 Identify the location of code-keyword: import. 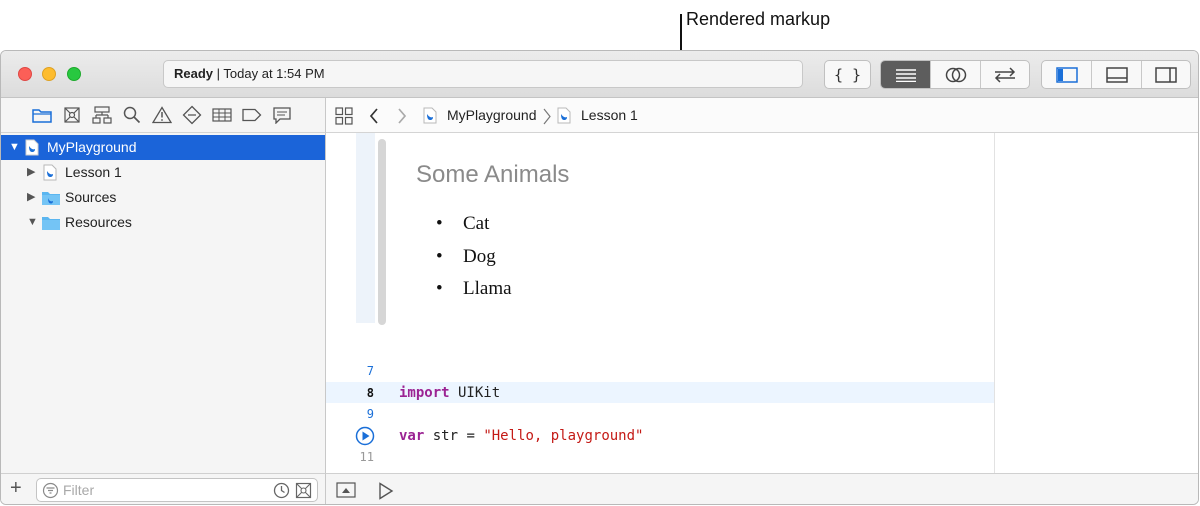
(424, 393).